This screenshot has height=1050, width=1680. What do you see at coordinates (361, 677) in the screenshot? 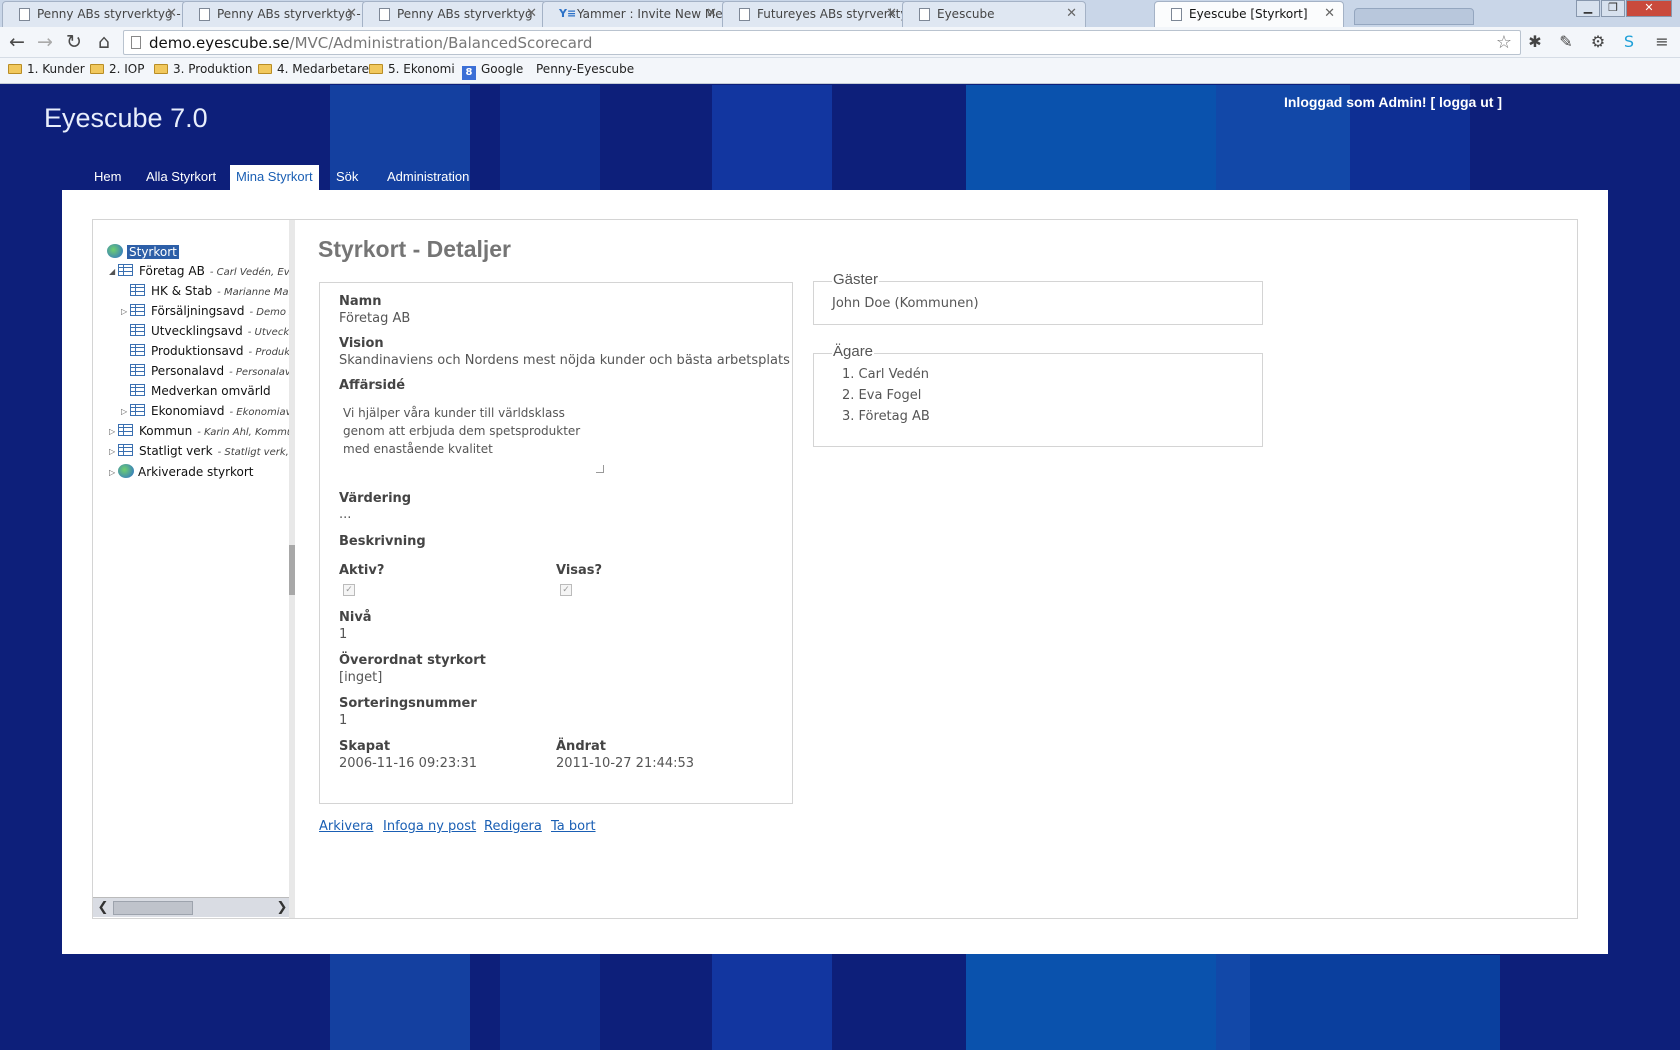
I see `overordnat-value: [inget]` at bounding box center [361, 677].